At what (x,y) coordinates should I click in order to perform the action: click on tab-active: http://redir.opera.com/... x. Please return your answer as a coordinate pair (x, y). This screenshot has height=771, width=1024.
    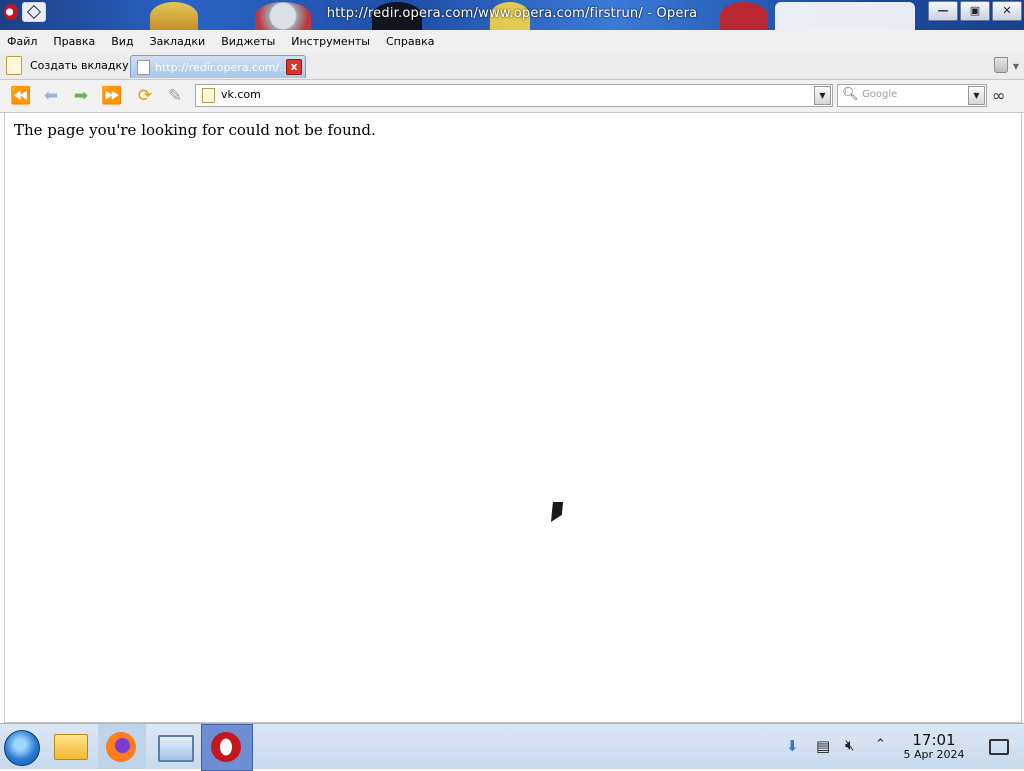
    Looking at the image, I should click on (218, 66).